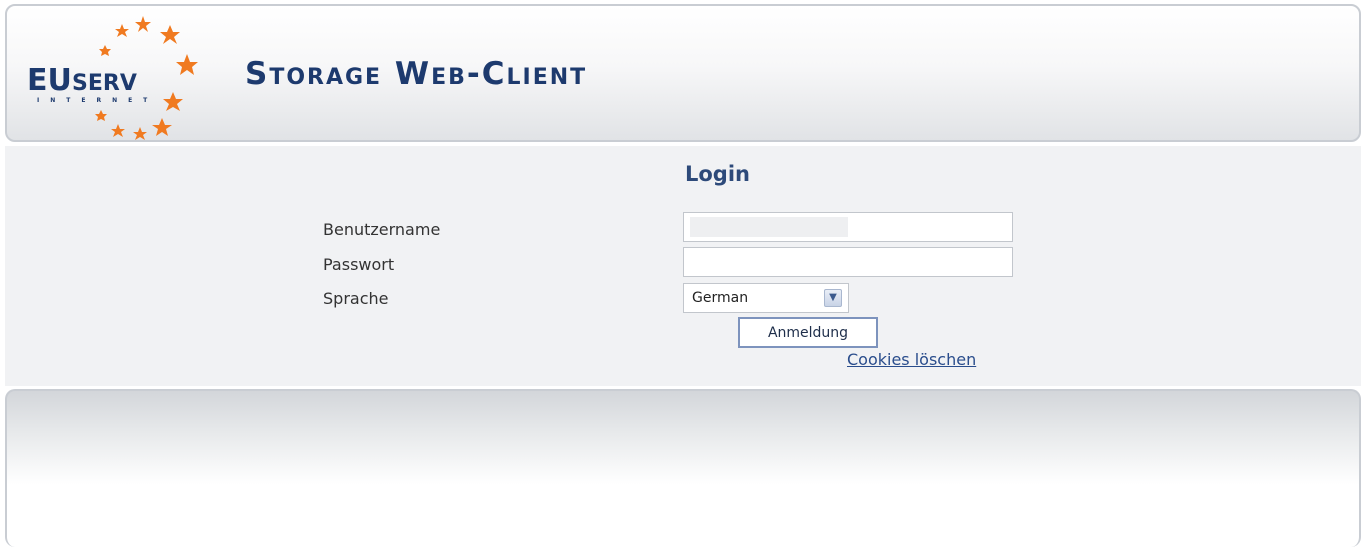 Image resolution: width=1368 pixels, height=550 pixels. I want to click on language-label: Sprache, so click(356, 298).